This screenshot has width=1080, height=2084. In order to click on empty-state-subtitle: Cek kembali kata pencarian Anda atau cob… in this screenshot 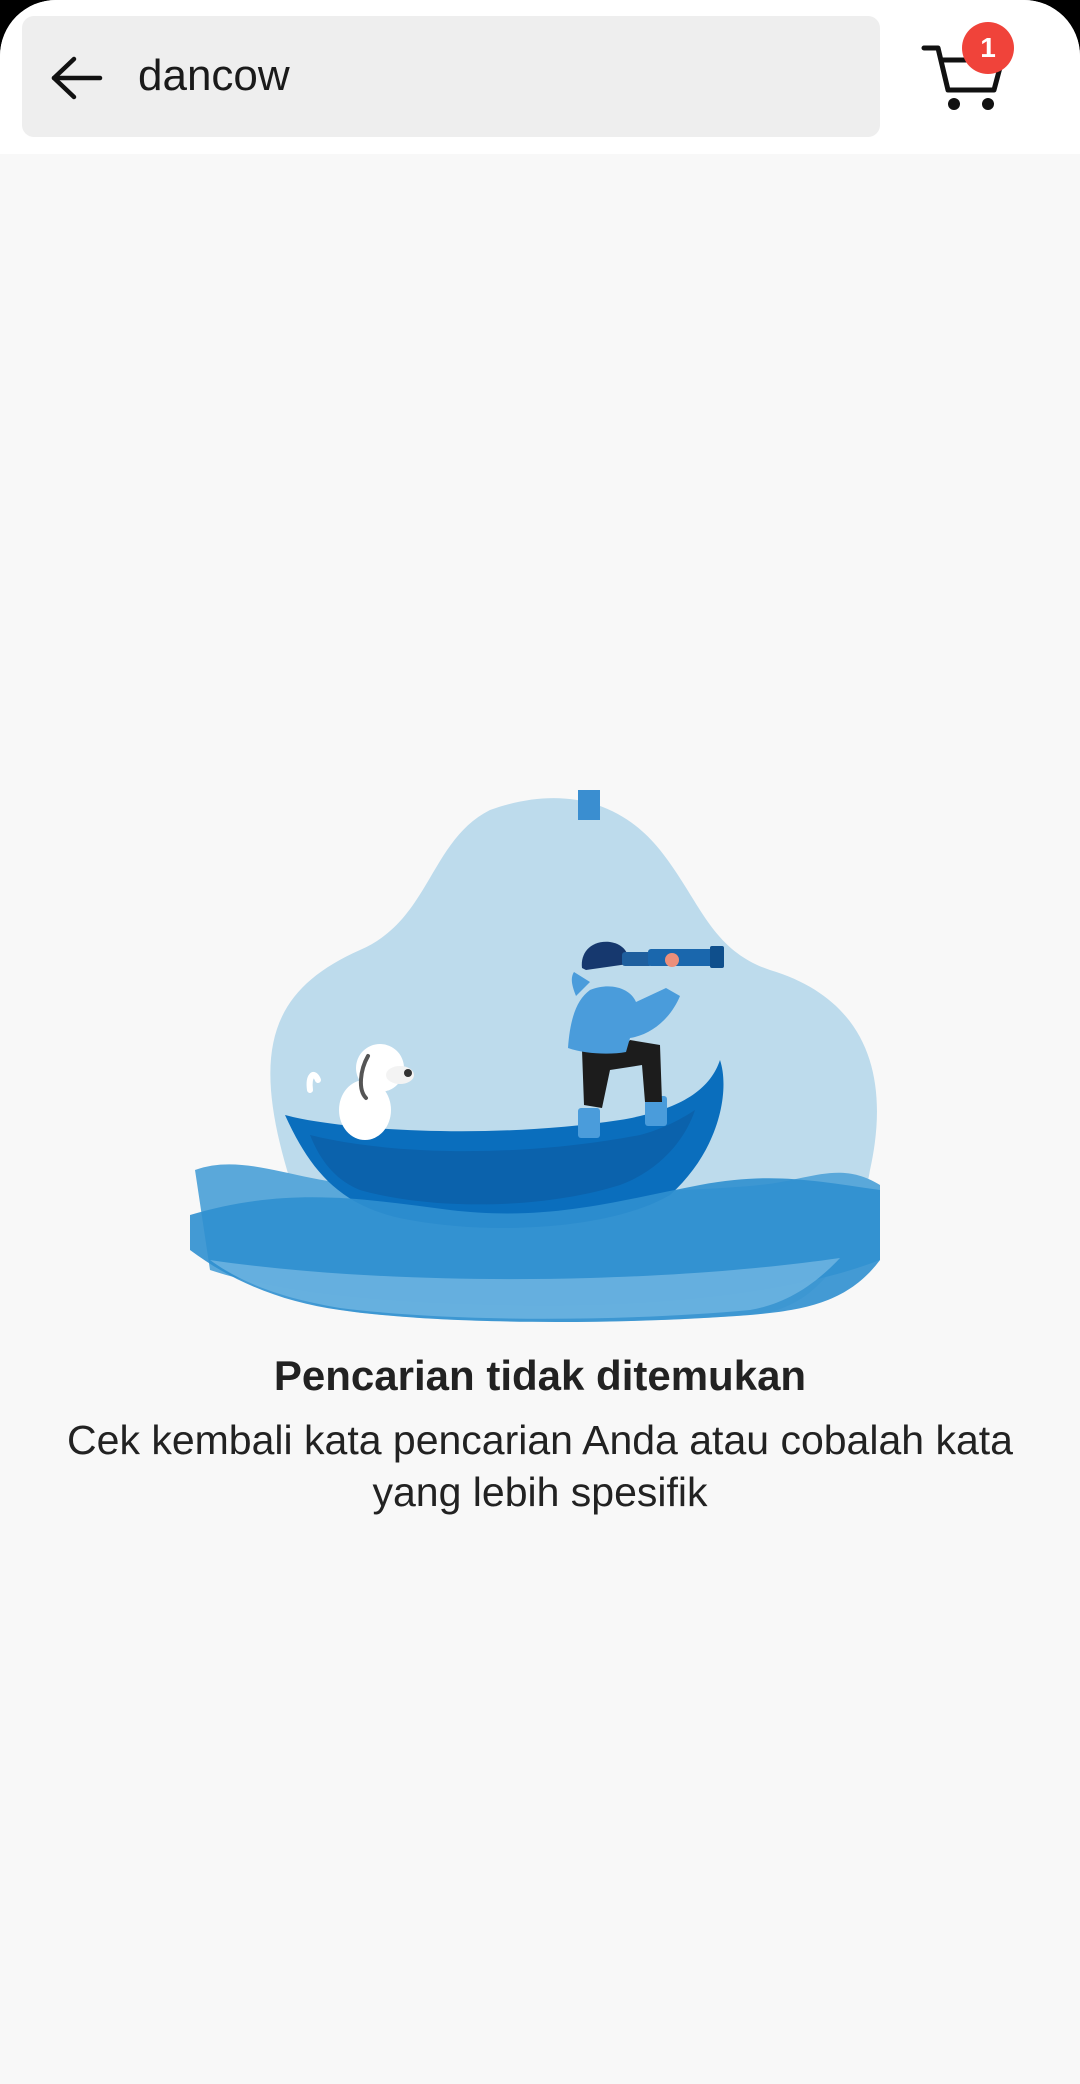, I will do `click(540, 1466)`.